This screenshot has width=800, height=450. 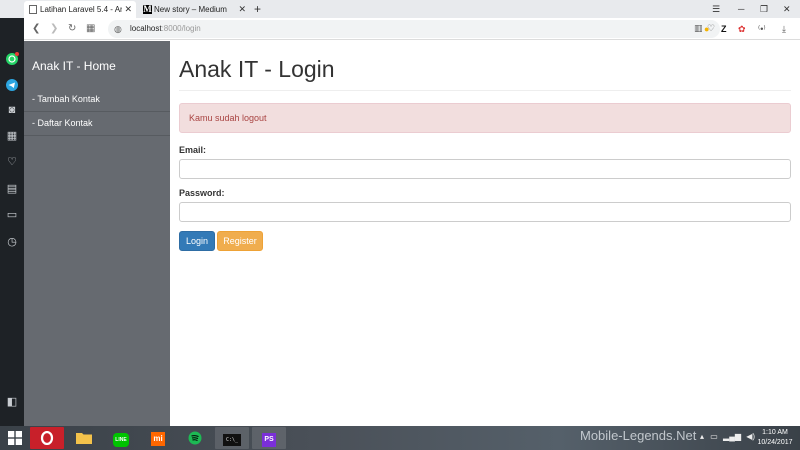 I want to click on document-icon, so click(x=33, y=9).